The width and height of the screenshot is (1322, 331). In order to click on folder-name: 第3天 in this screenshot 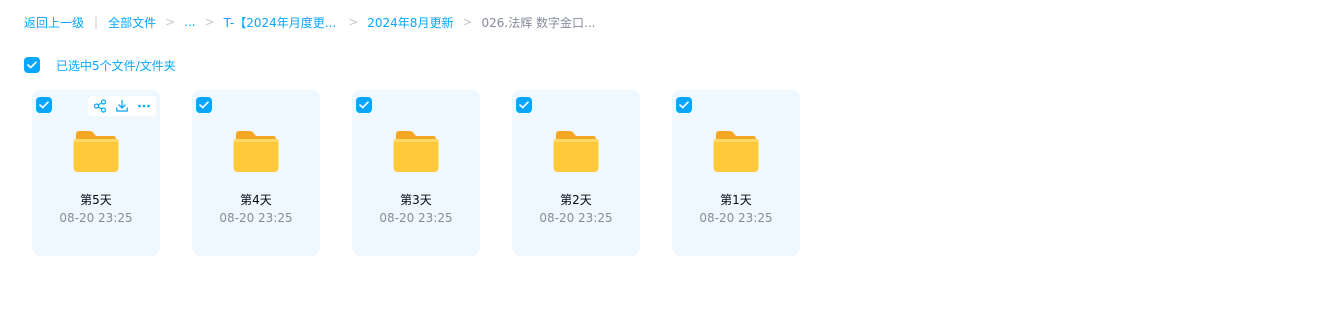, I will do `click(416, 200)`.